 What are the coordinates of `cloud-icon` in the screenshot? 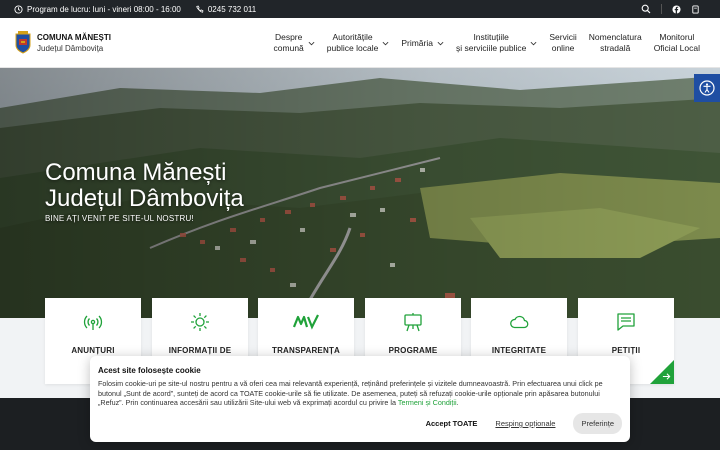 It's located at (519, 322).